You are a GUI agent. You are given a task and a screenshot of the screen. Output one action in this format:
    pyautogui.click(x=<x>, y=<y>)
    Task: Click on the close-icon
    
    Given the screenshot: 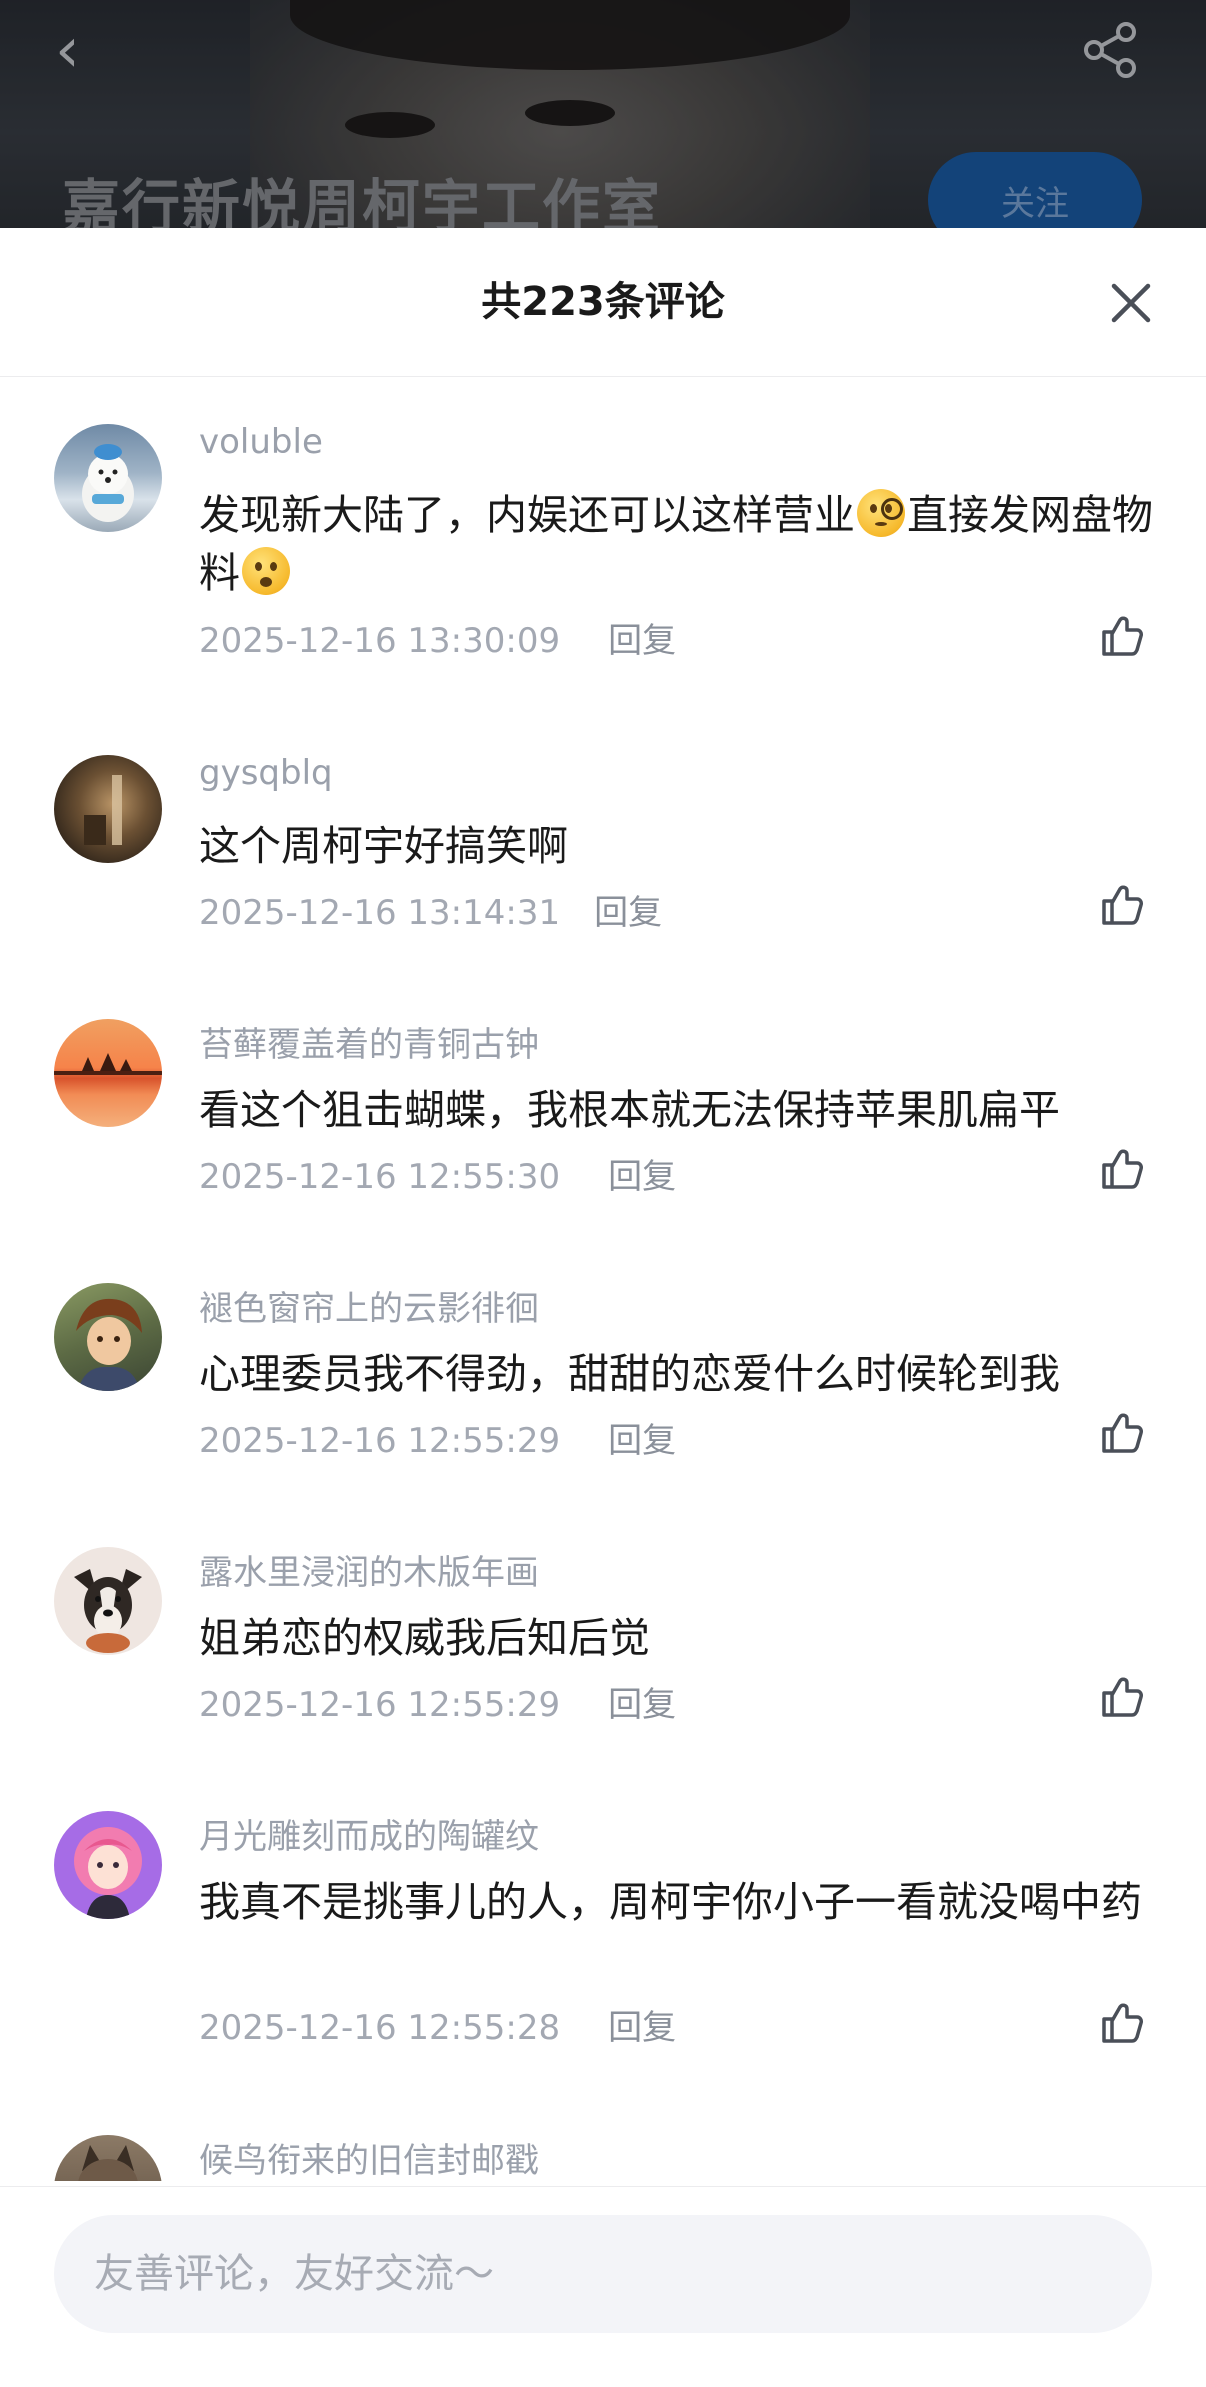 What is the action you would take?
    pyautogui.click(x=1131, y=303)
    